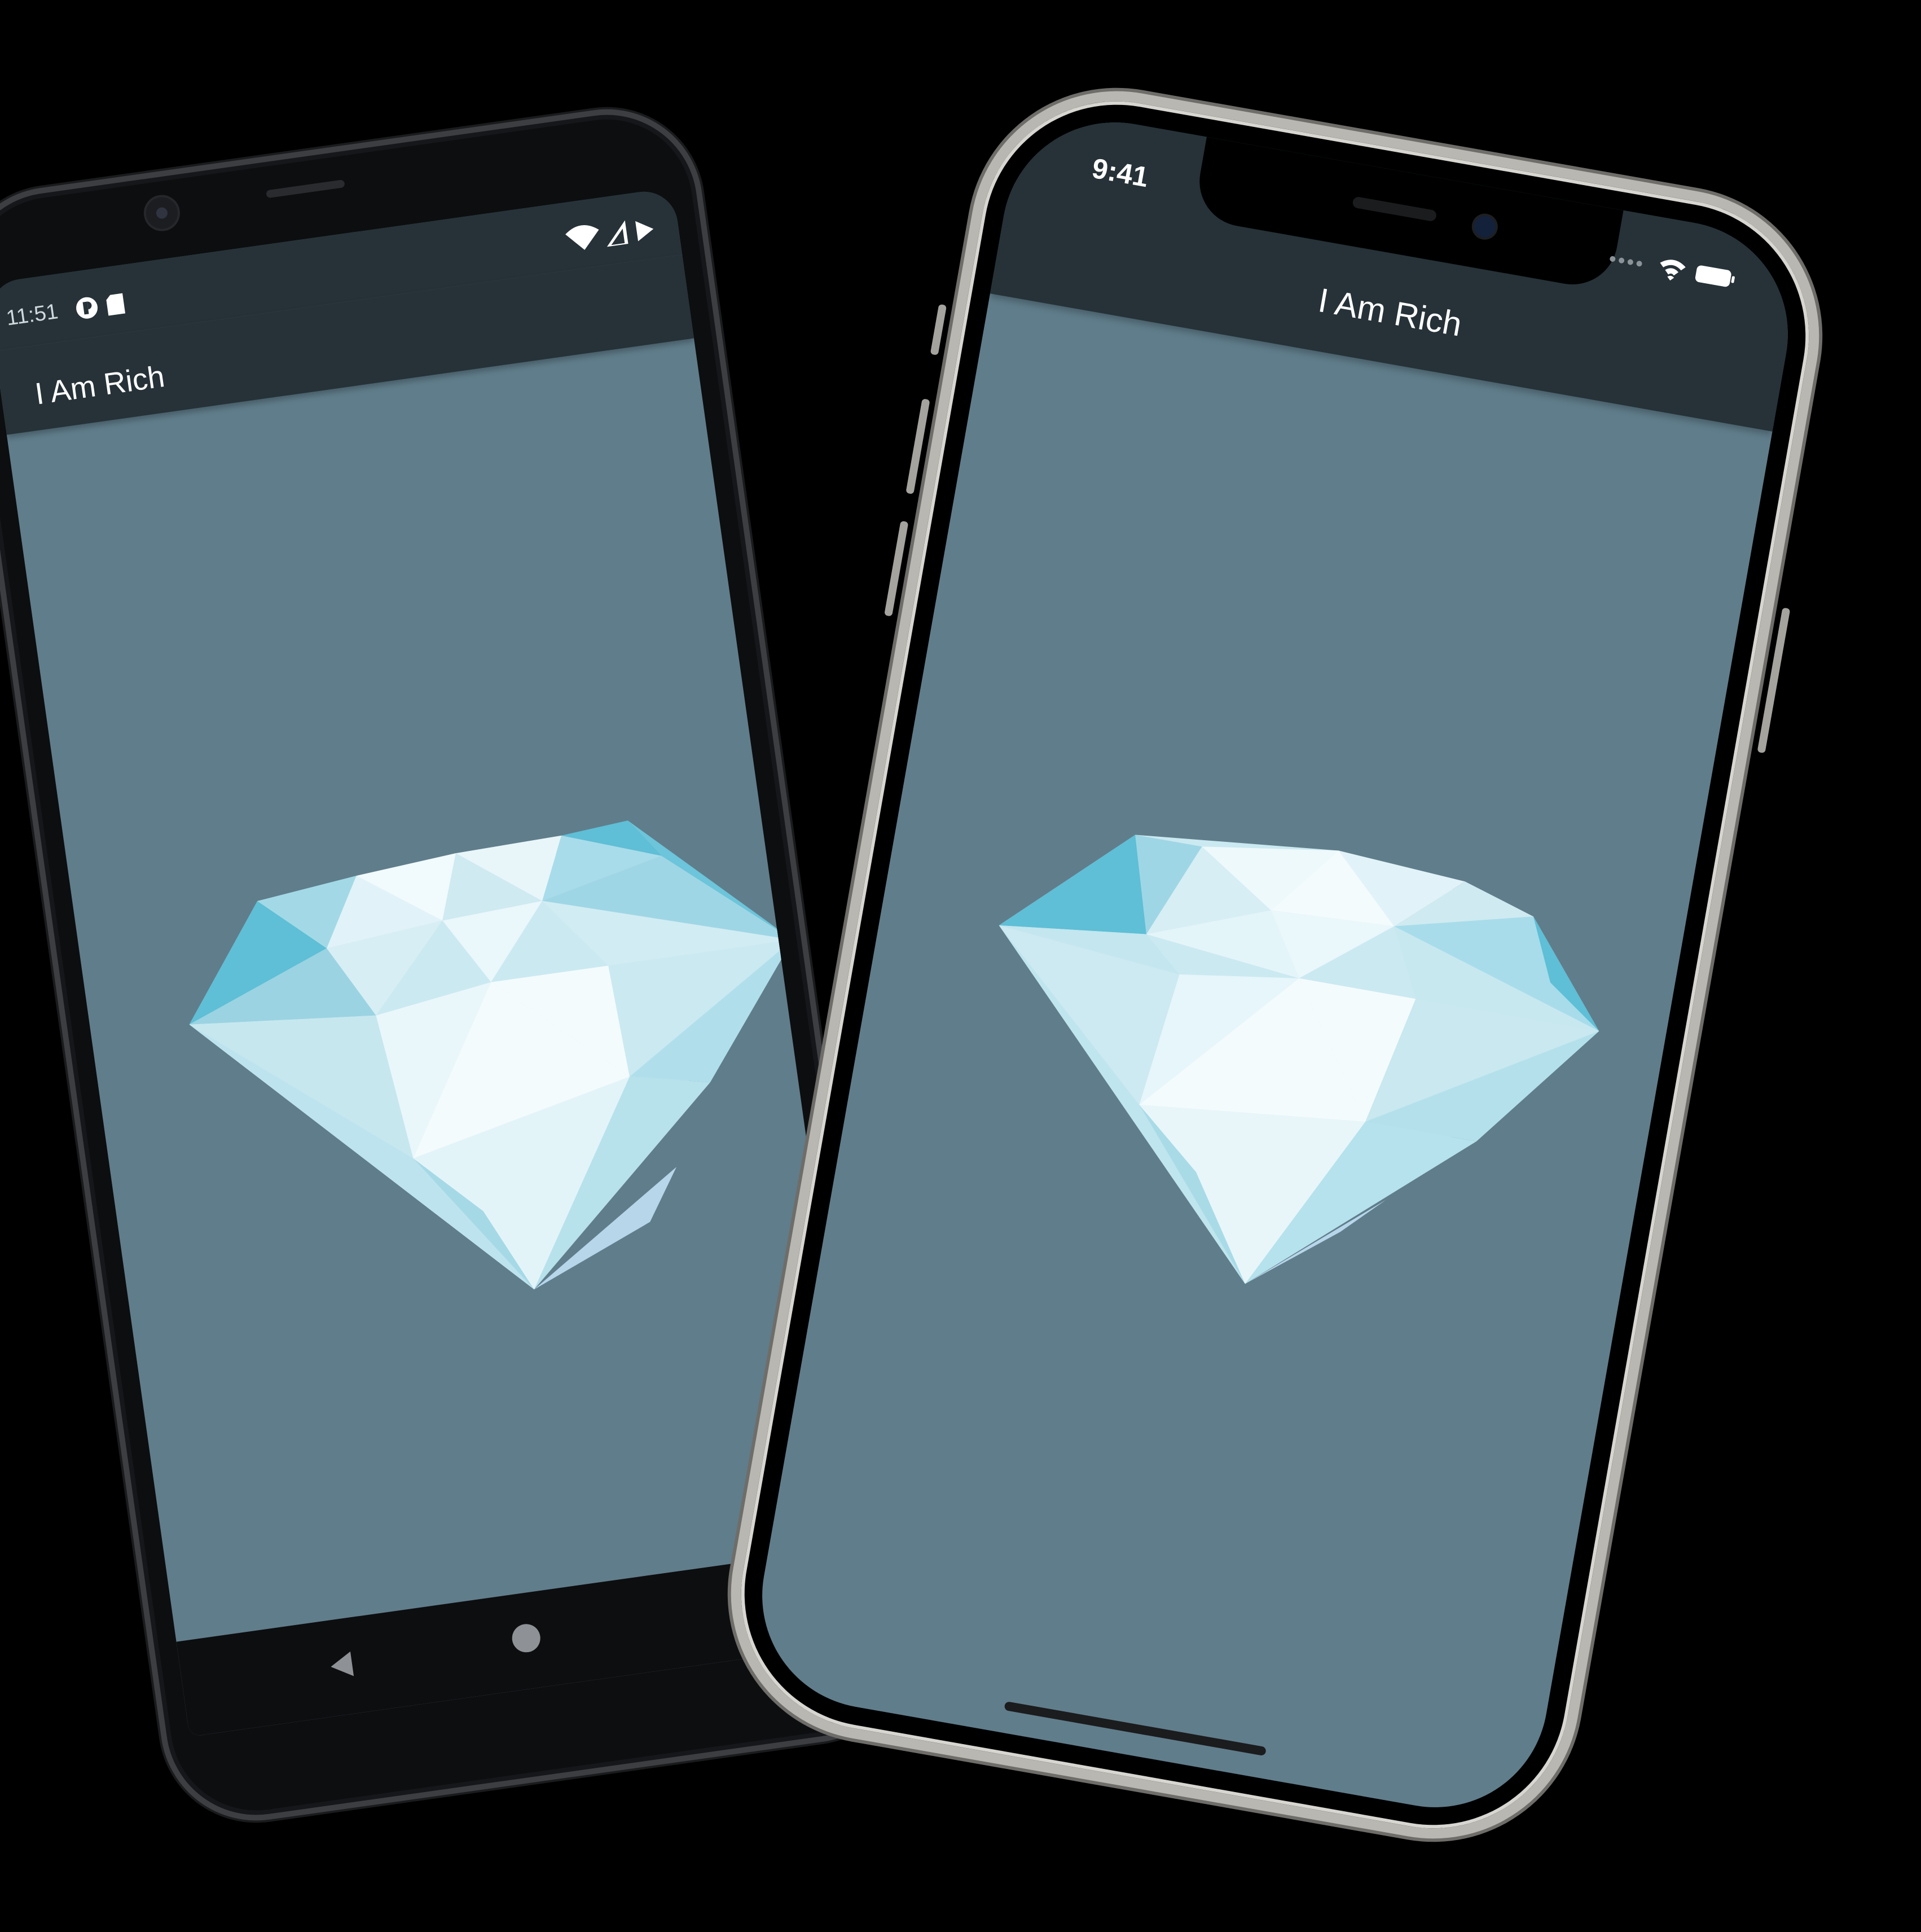 The image size is (1921, 1932). Describe the element at coordinates (100, 385) in the screenshot. I see `app-title: I Am Rich` at that location.